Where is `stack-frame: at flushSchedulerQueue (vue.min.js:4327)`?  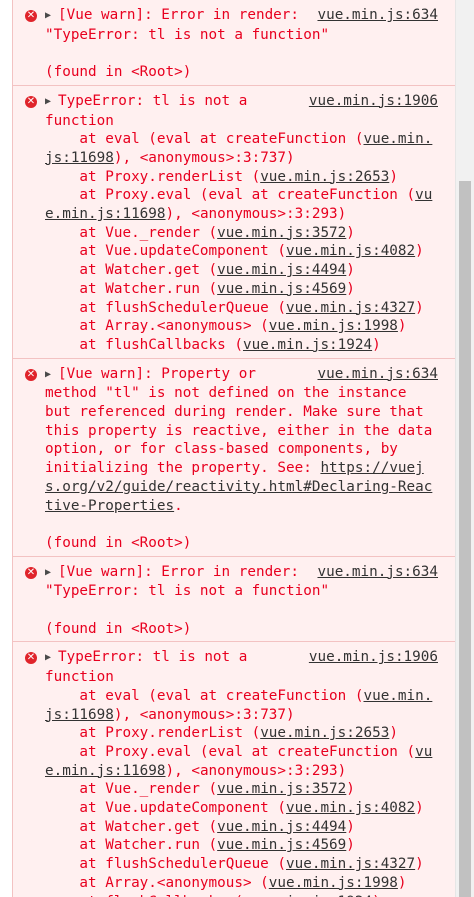 stack-frame: at flushSchedulerQueue (vue.min.js:4327) is located at coordinates (241, 864).